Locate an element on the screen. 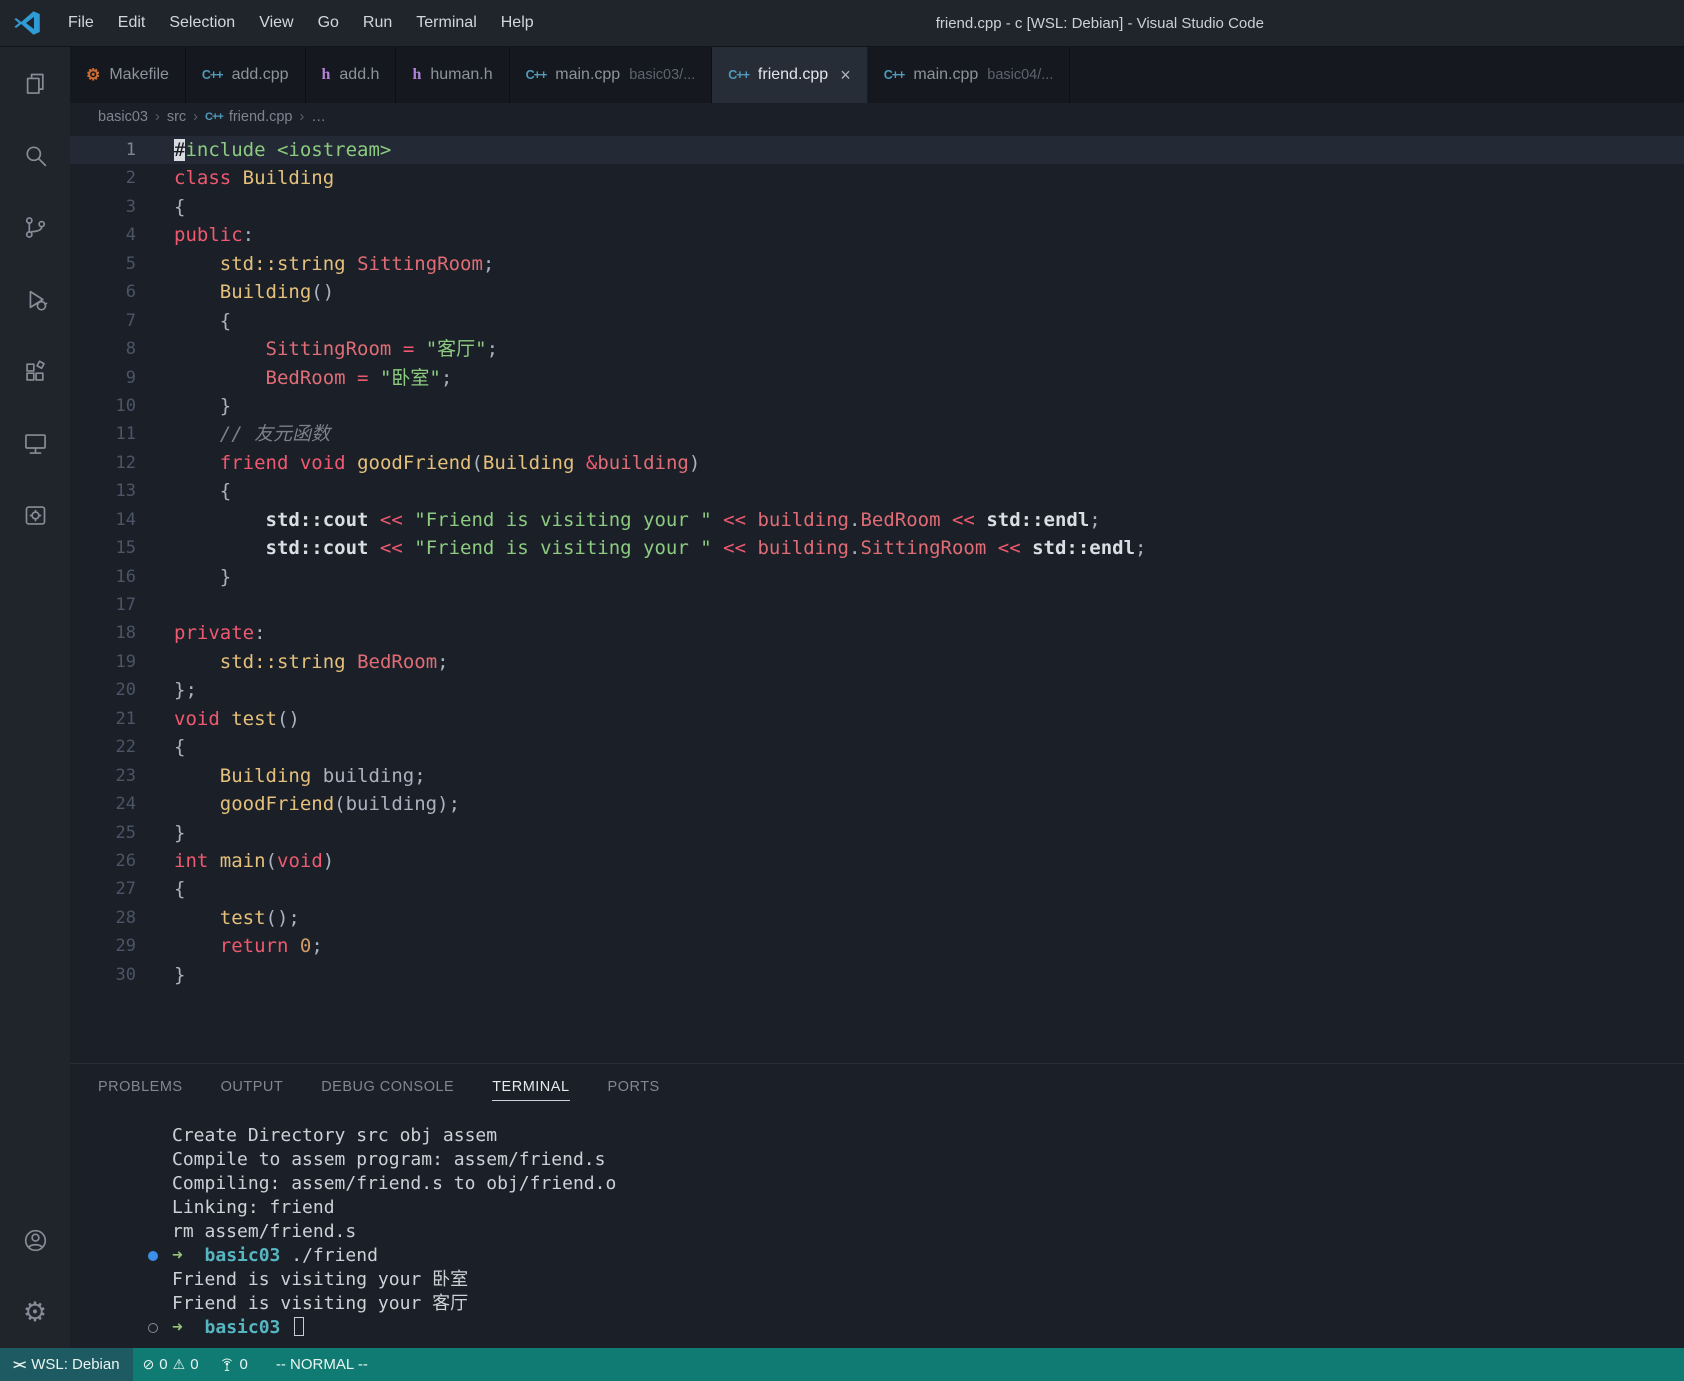 The width and height of the screenshot is (1684, 1381). code-line: 3{ is located at coordinates (877, 207).